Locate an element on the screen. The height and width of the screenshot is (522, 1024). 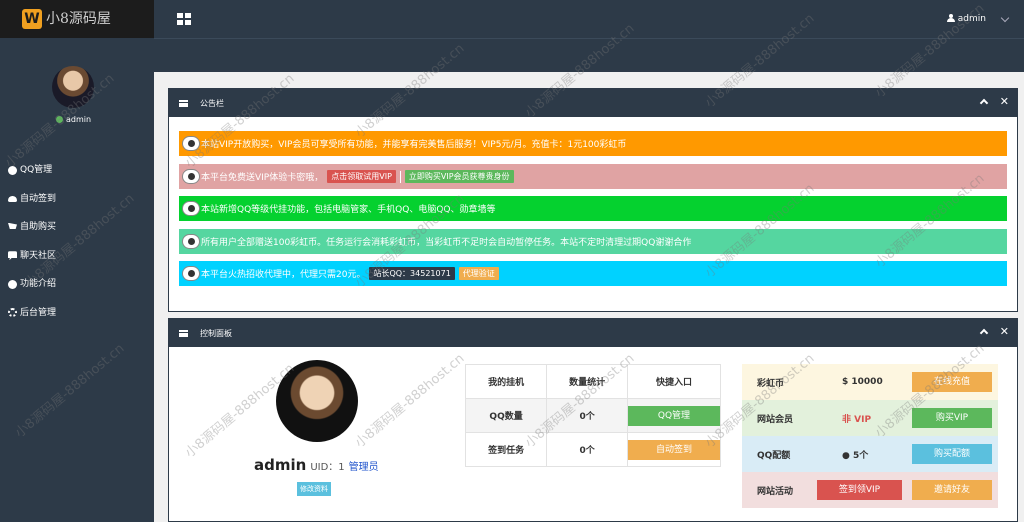
profile-avatar is located at coordinates (317, 401).